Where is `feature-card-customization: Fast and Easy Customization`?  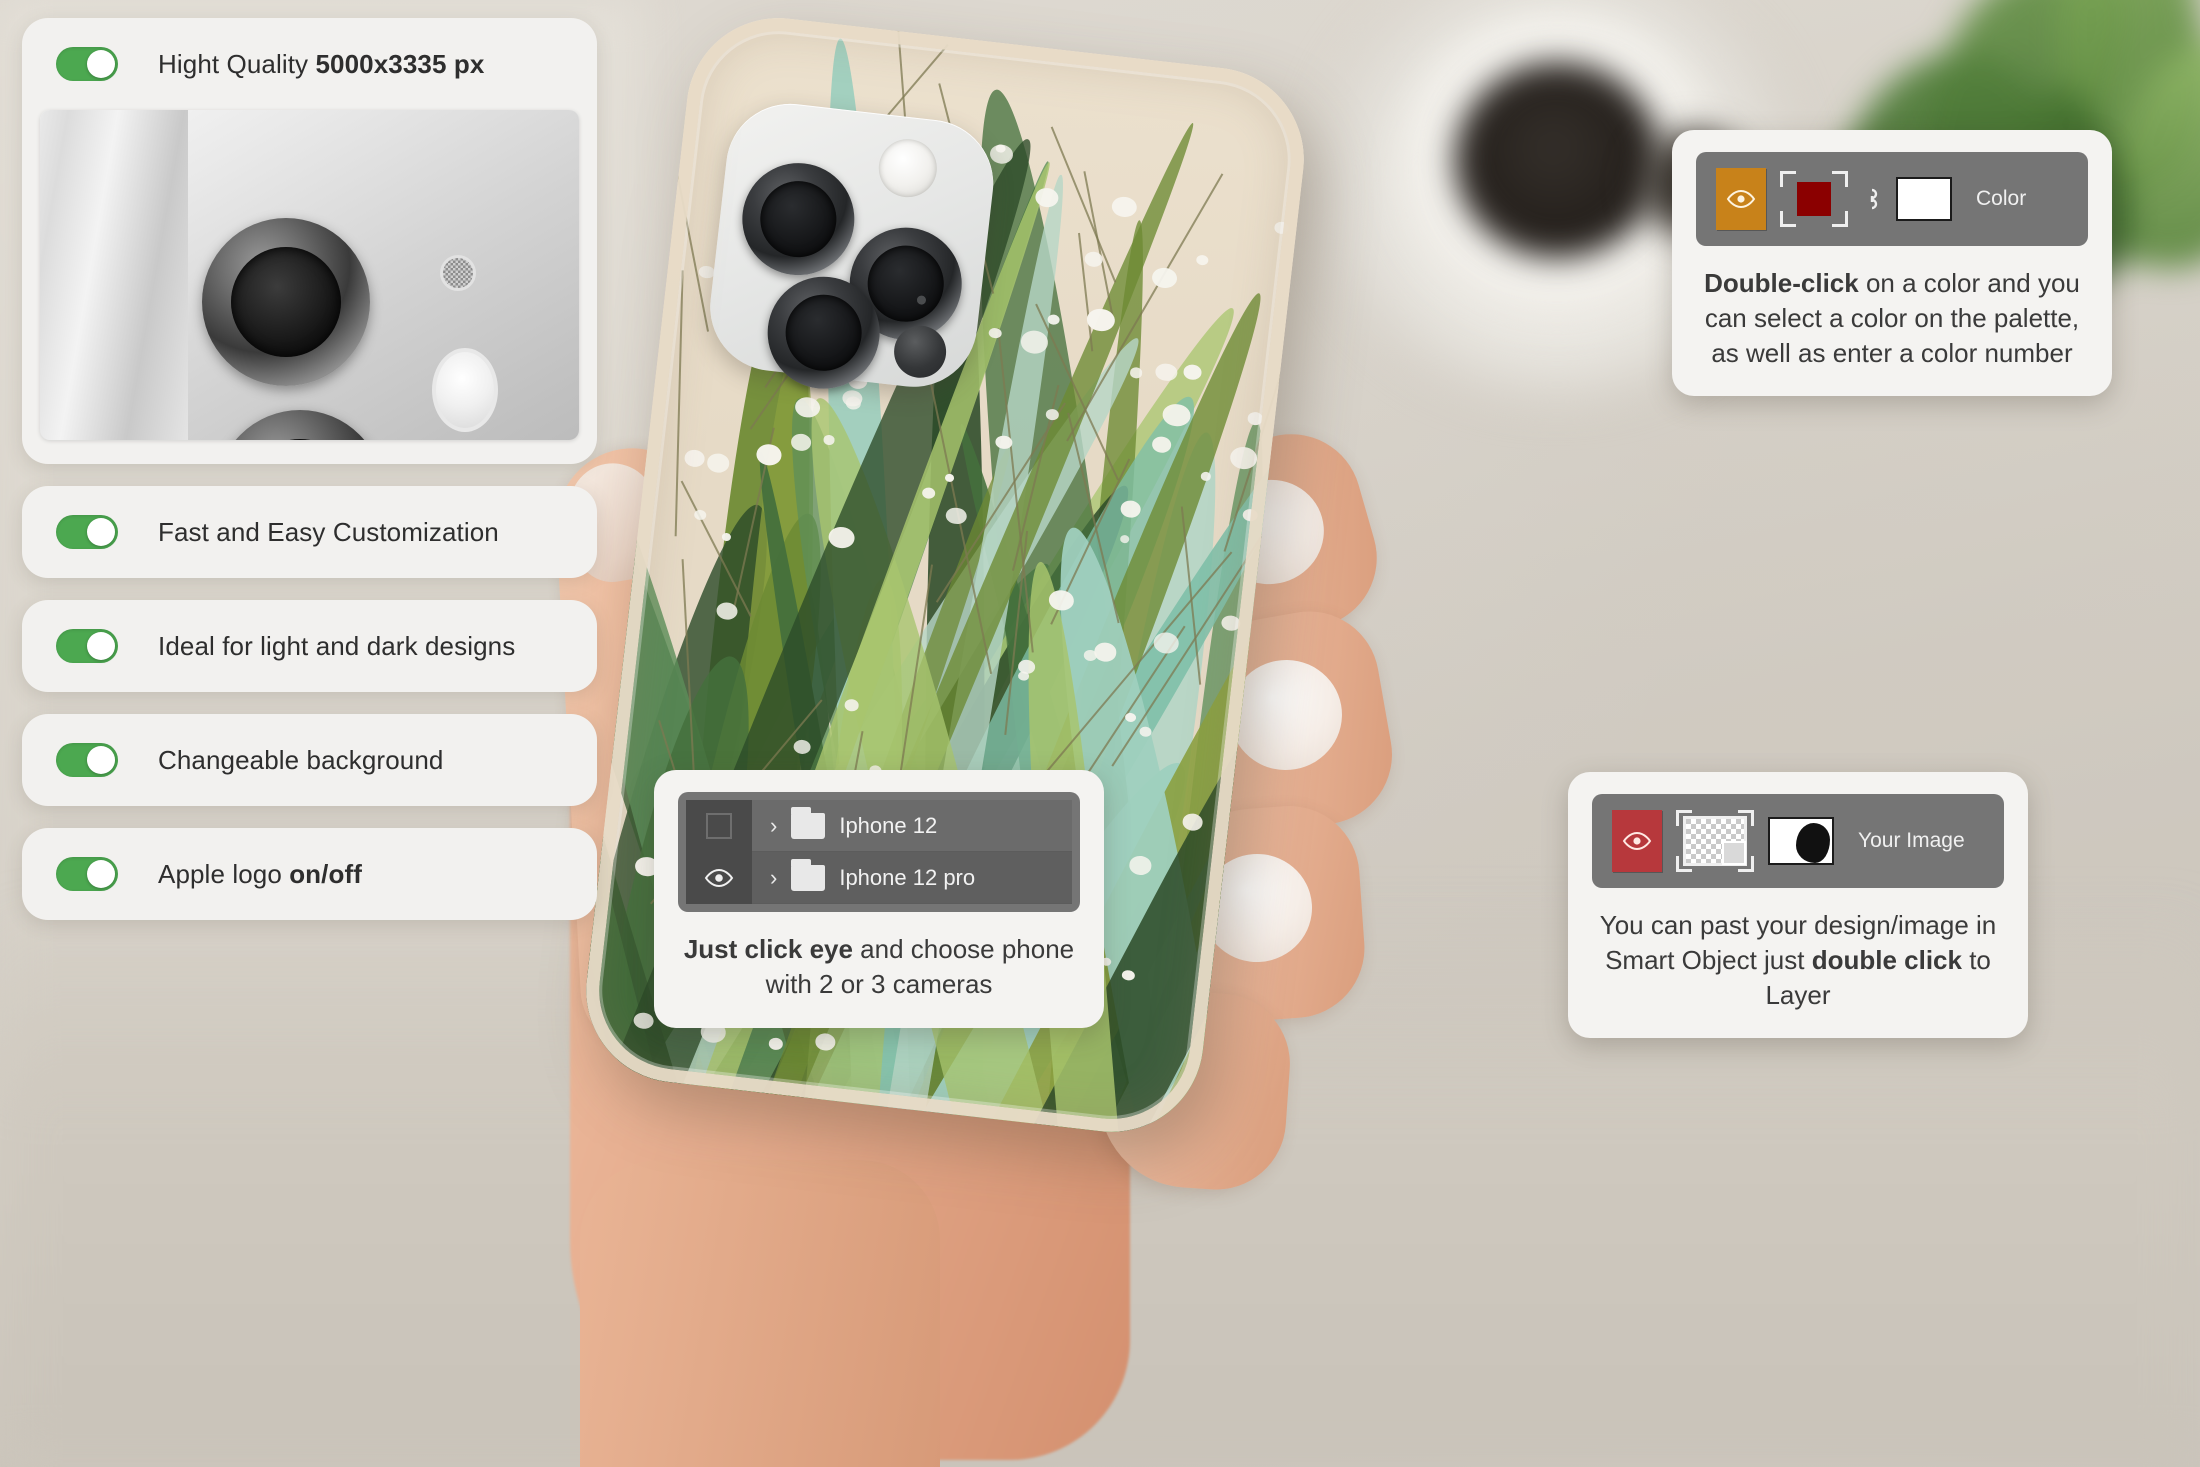 feature-card-customization: Fast and Easy Customization is located at coordinates (309, 532).